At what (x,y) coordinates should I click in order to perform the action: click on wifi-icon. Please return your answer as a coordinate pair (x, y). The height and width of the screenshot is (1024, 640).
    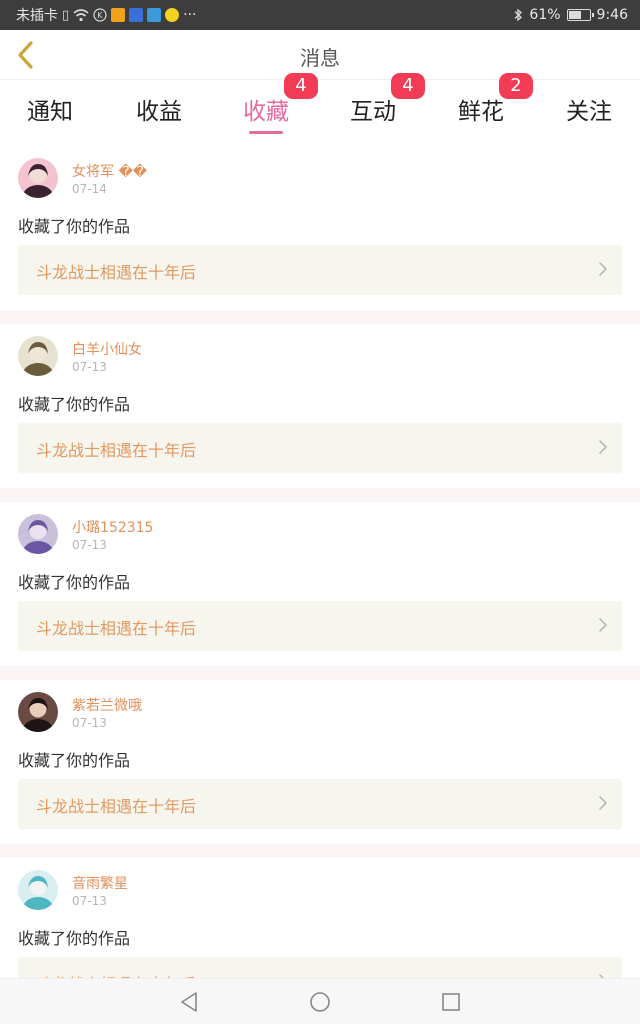
    Looking at the image, I should click on (81, 15).